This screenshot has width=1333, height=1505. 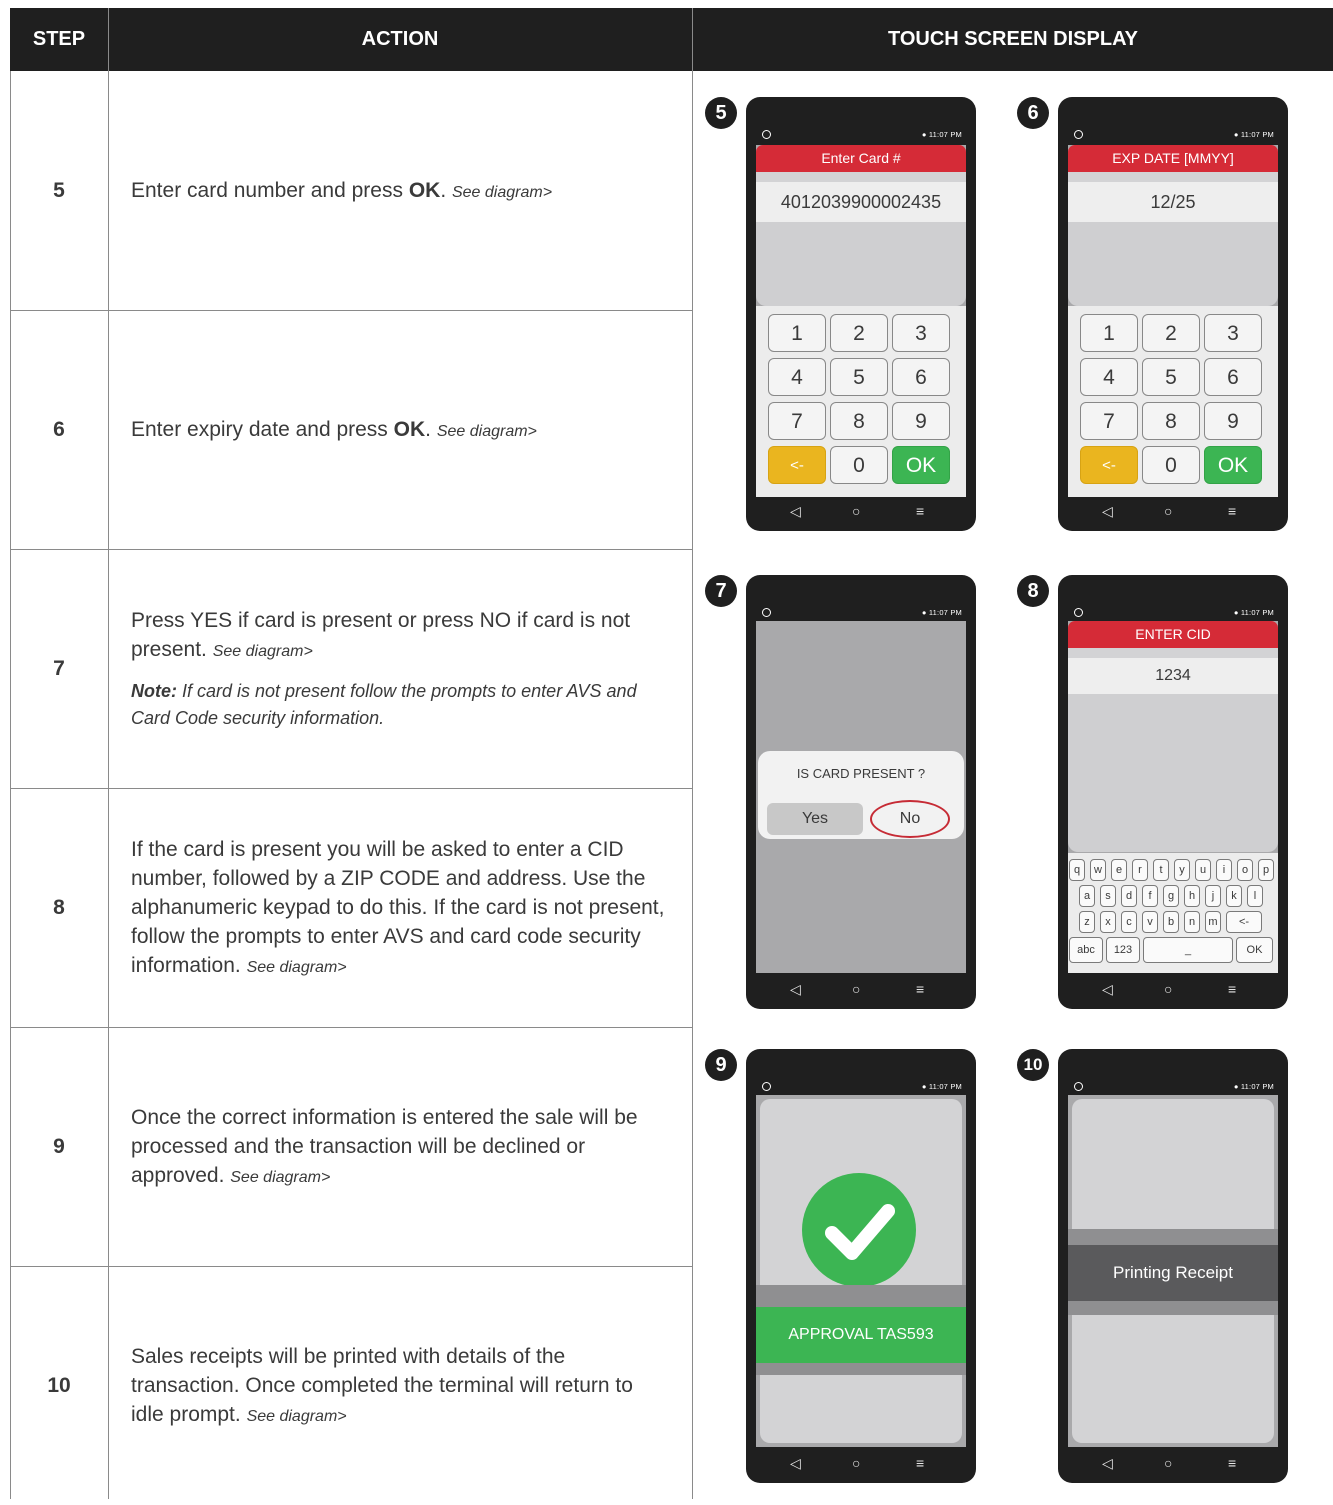 What do you see at coordinates (431, 429) in the screenshot?
I see `action-text: .` at bounding box center [431, 429].